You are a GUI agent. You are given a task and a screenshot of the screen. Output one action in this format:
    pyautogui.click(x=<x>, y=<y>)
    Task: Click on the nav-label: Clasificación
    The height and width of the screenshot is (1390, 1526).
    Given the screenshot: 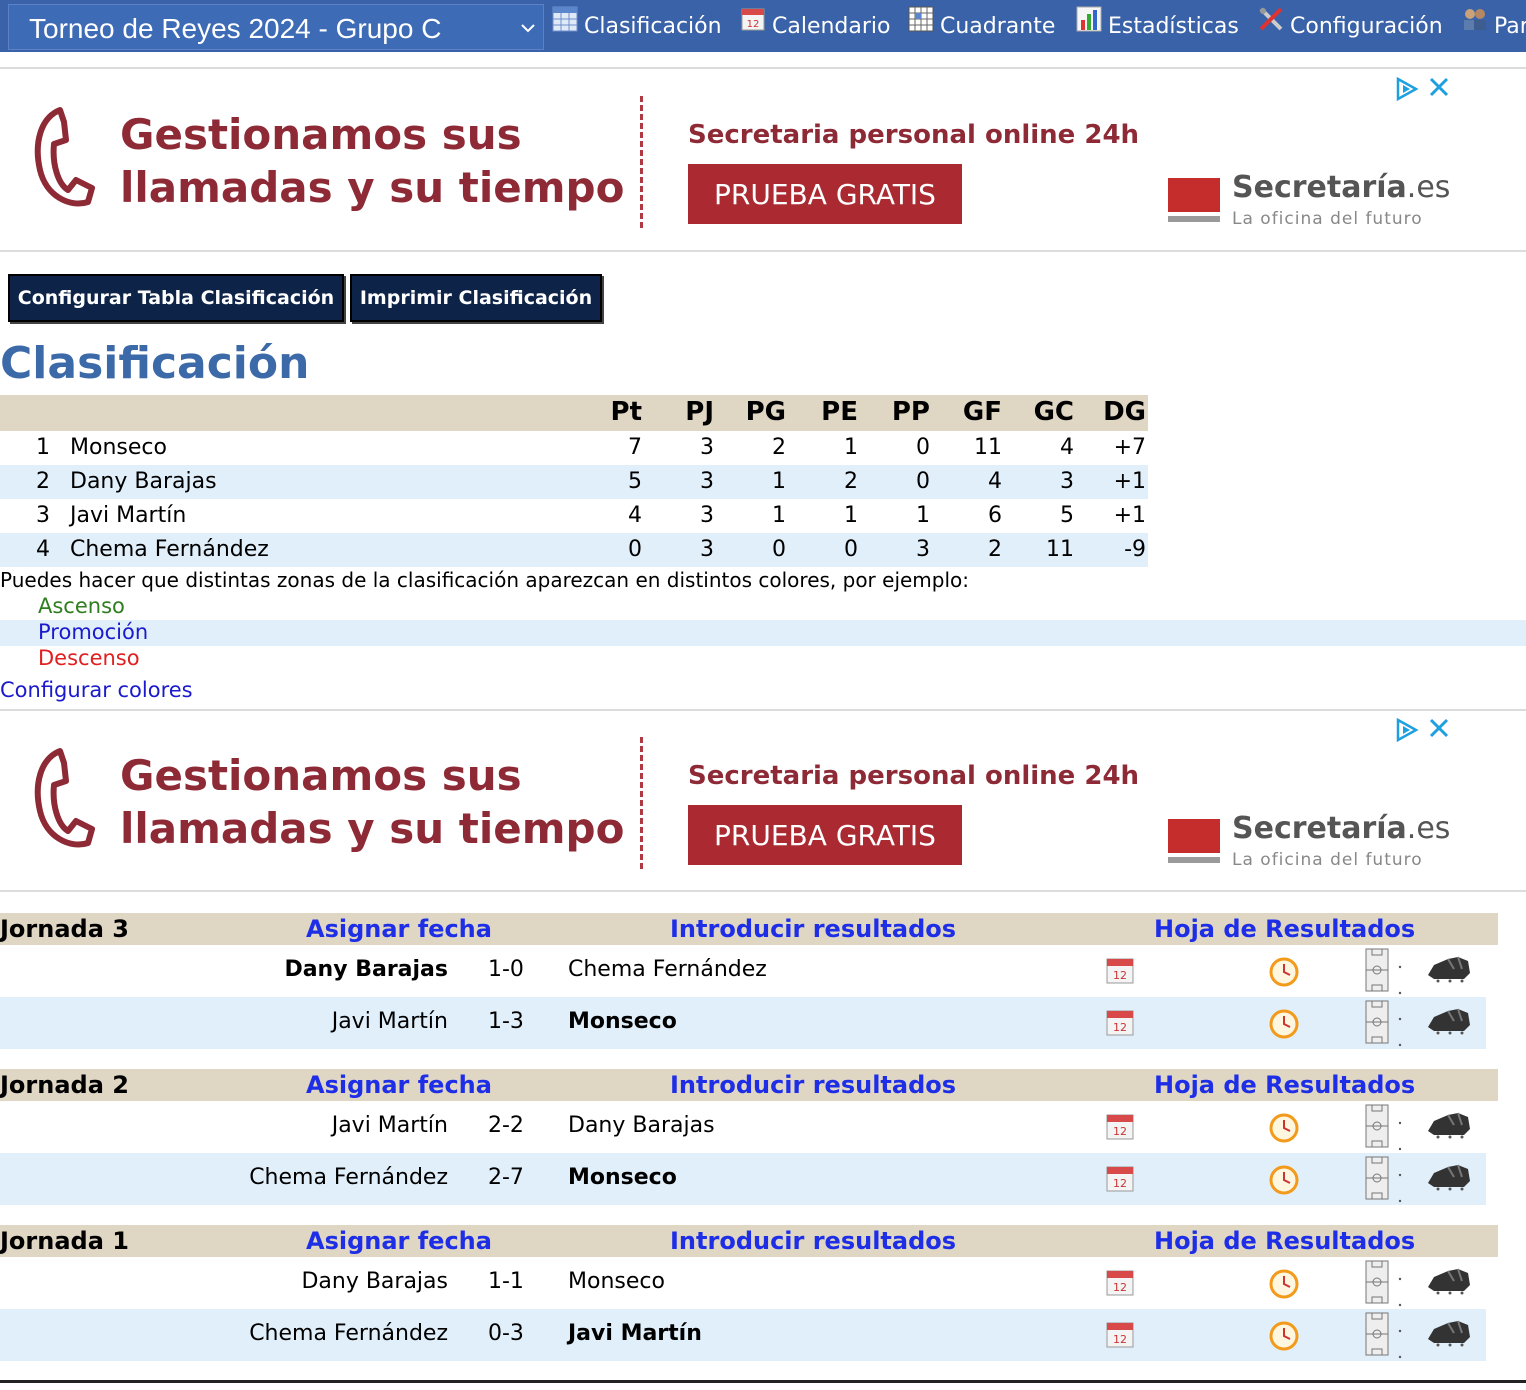 What is the action you would take?
    pyautogui.click(x=653, y=26)
    